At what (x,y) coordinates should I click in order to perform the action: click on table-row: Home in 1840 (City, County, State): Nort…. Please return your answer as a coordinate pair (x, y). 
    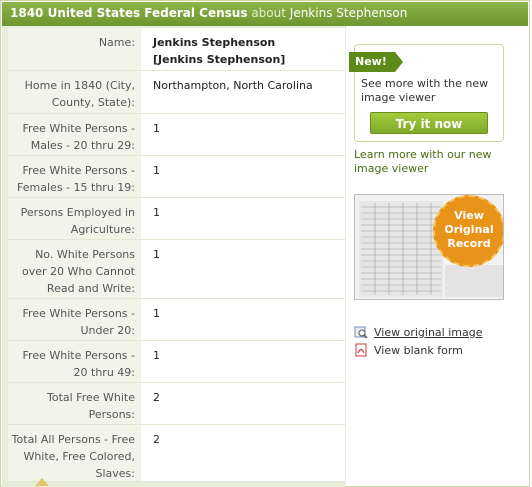
    Looking at the image, I should click on (176, 92).